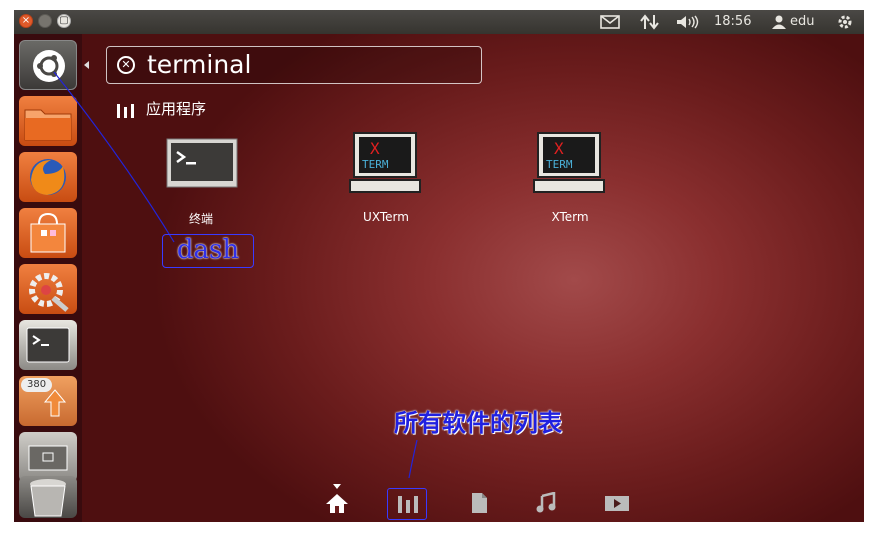  I want to click on annotation-software-list: 所有软件的列表, so click(478, 422).